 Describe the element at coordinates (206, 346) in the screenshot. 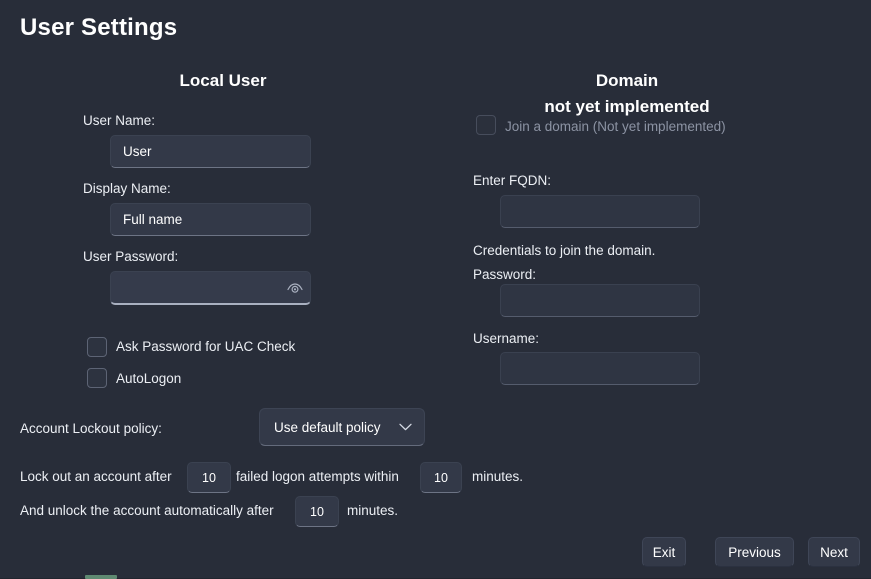

I see `ask-password-uac-label: Ask Password for UAC Check` at that location.